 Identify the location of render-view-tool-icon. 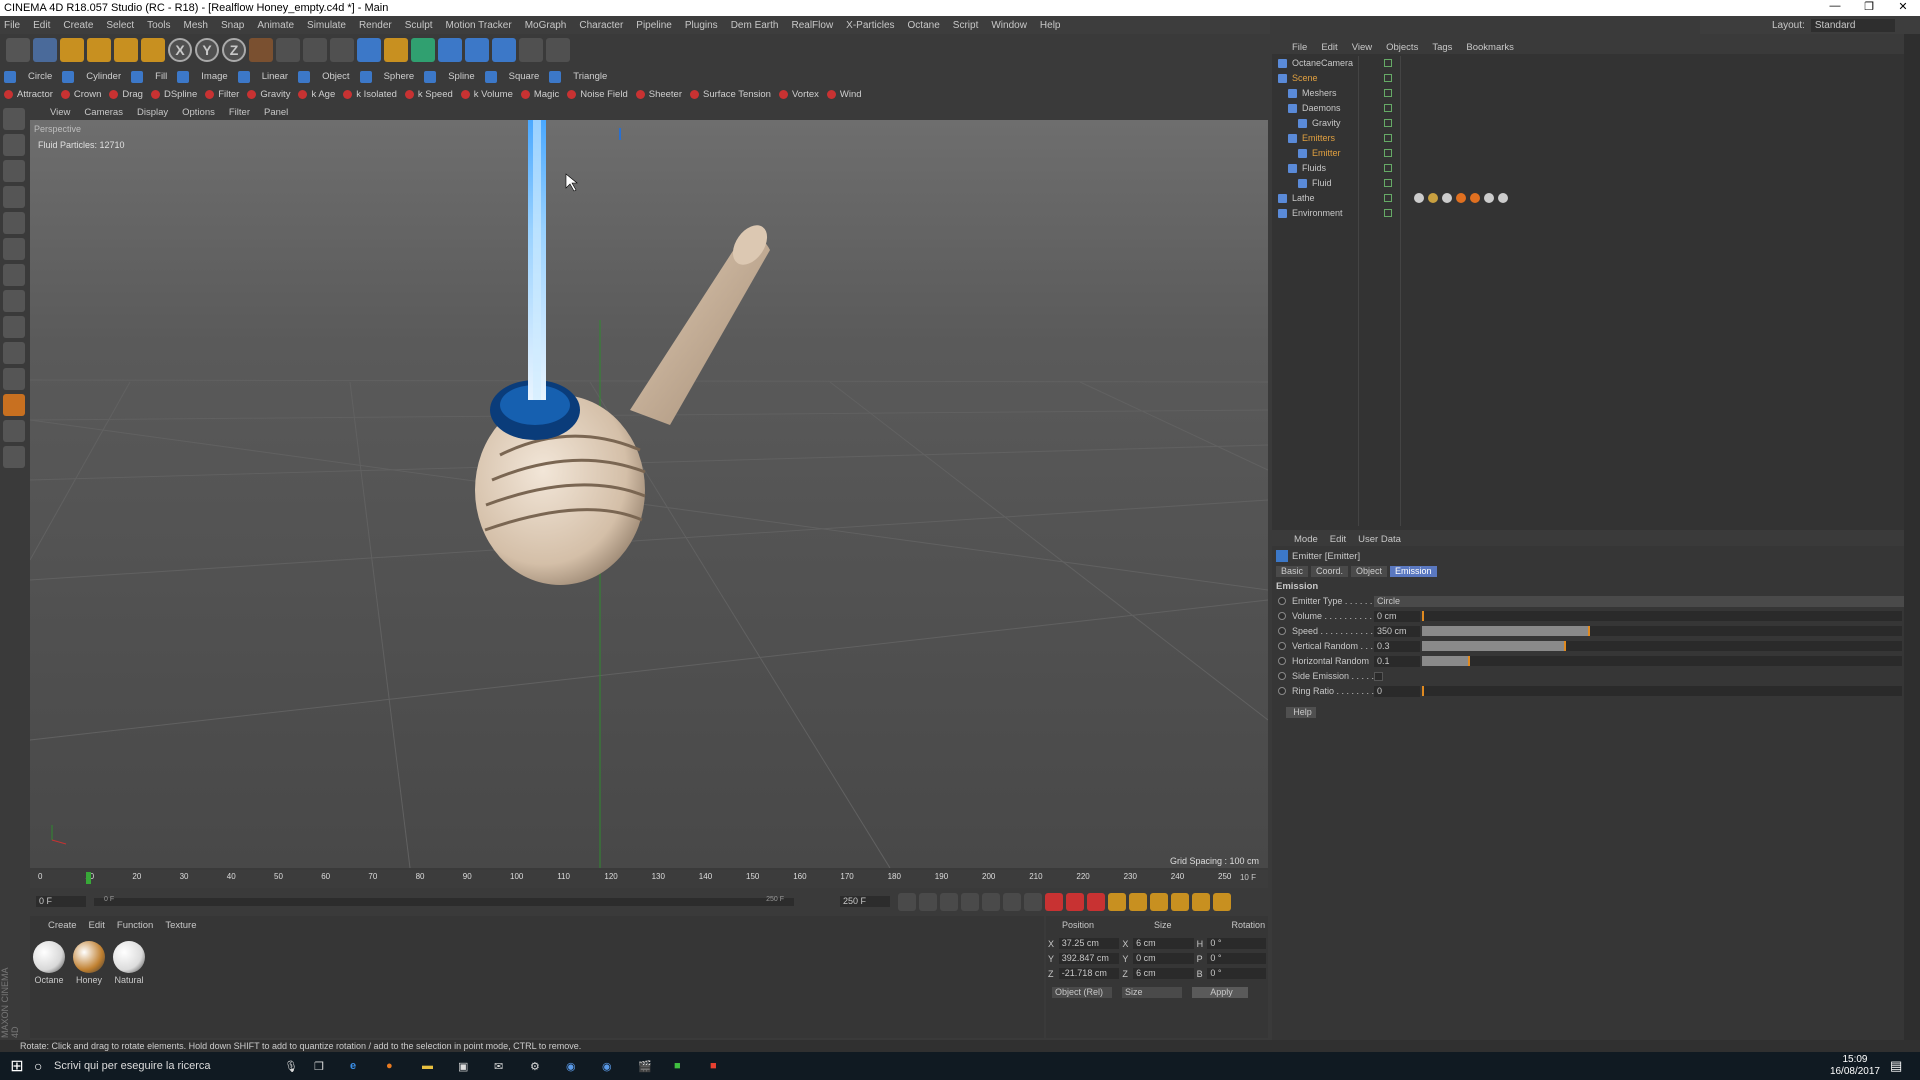
(288, 50).